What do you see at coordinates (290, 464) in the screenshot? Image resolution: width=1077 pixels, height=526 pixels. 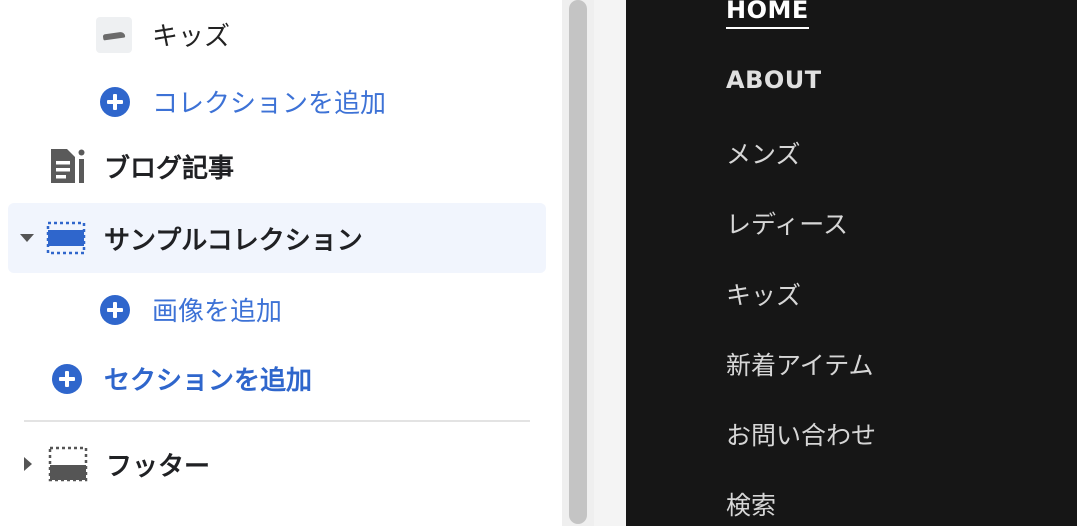 I see `footer-section: フッター` at bounding box center [290, 464].